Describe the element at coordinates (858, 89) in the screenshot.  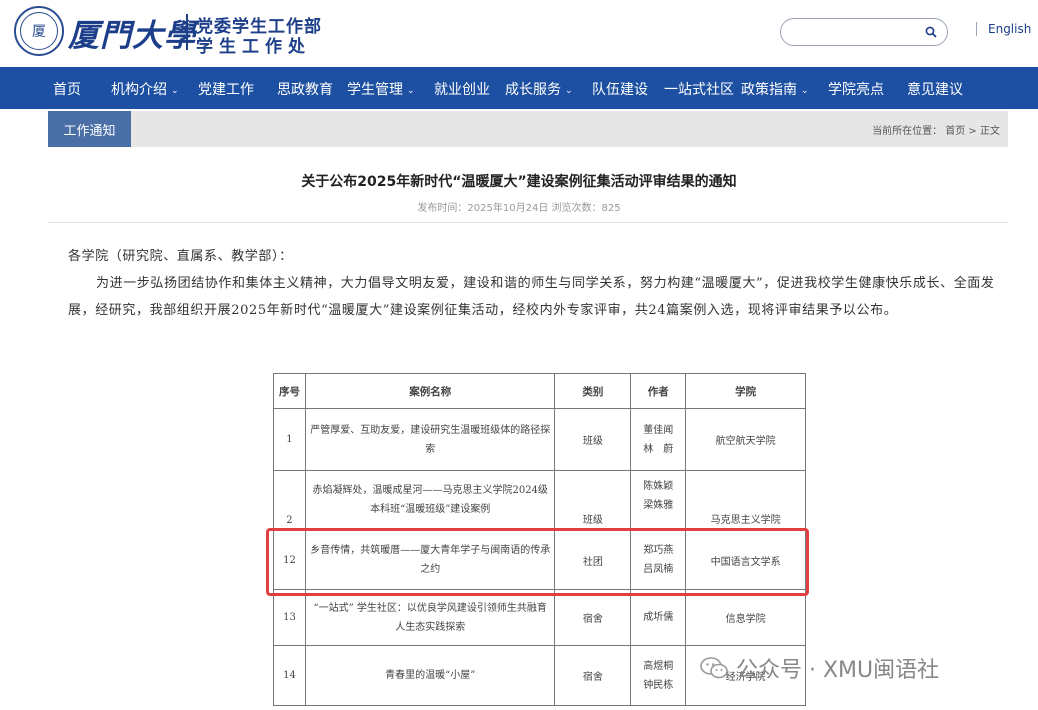
I see `nav-item-college-highlights: 学院亮点` at that location.